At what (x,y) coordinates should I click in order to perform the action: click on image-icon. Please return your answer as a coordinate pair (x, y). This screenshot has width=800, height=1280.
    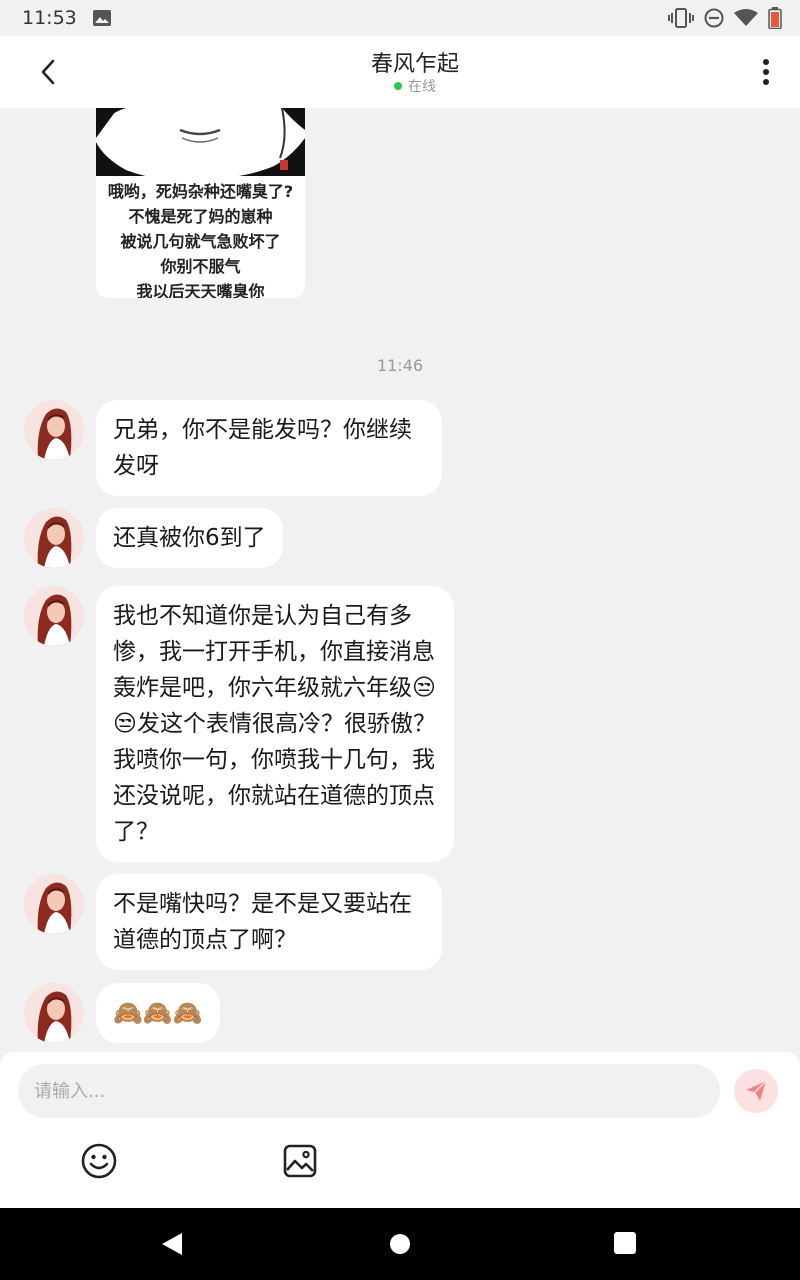
    Looking at the image, I should click on (300, 1161).